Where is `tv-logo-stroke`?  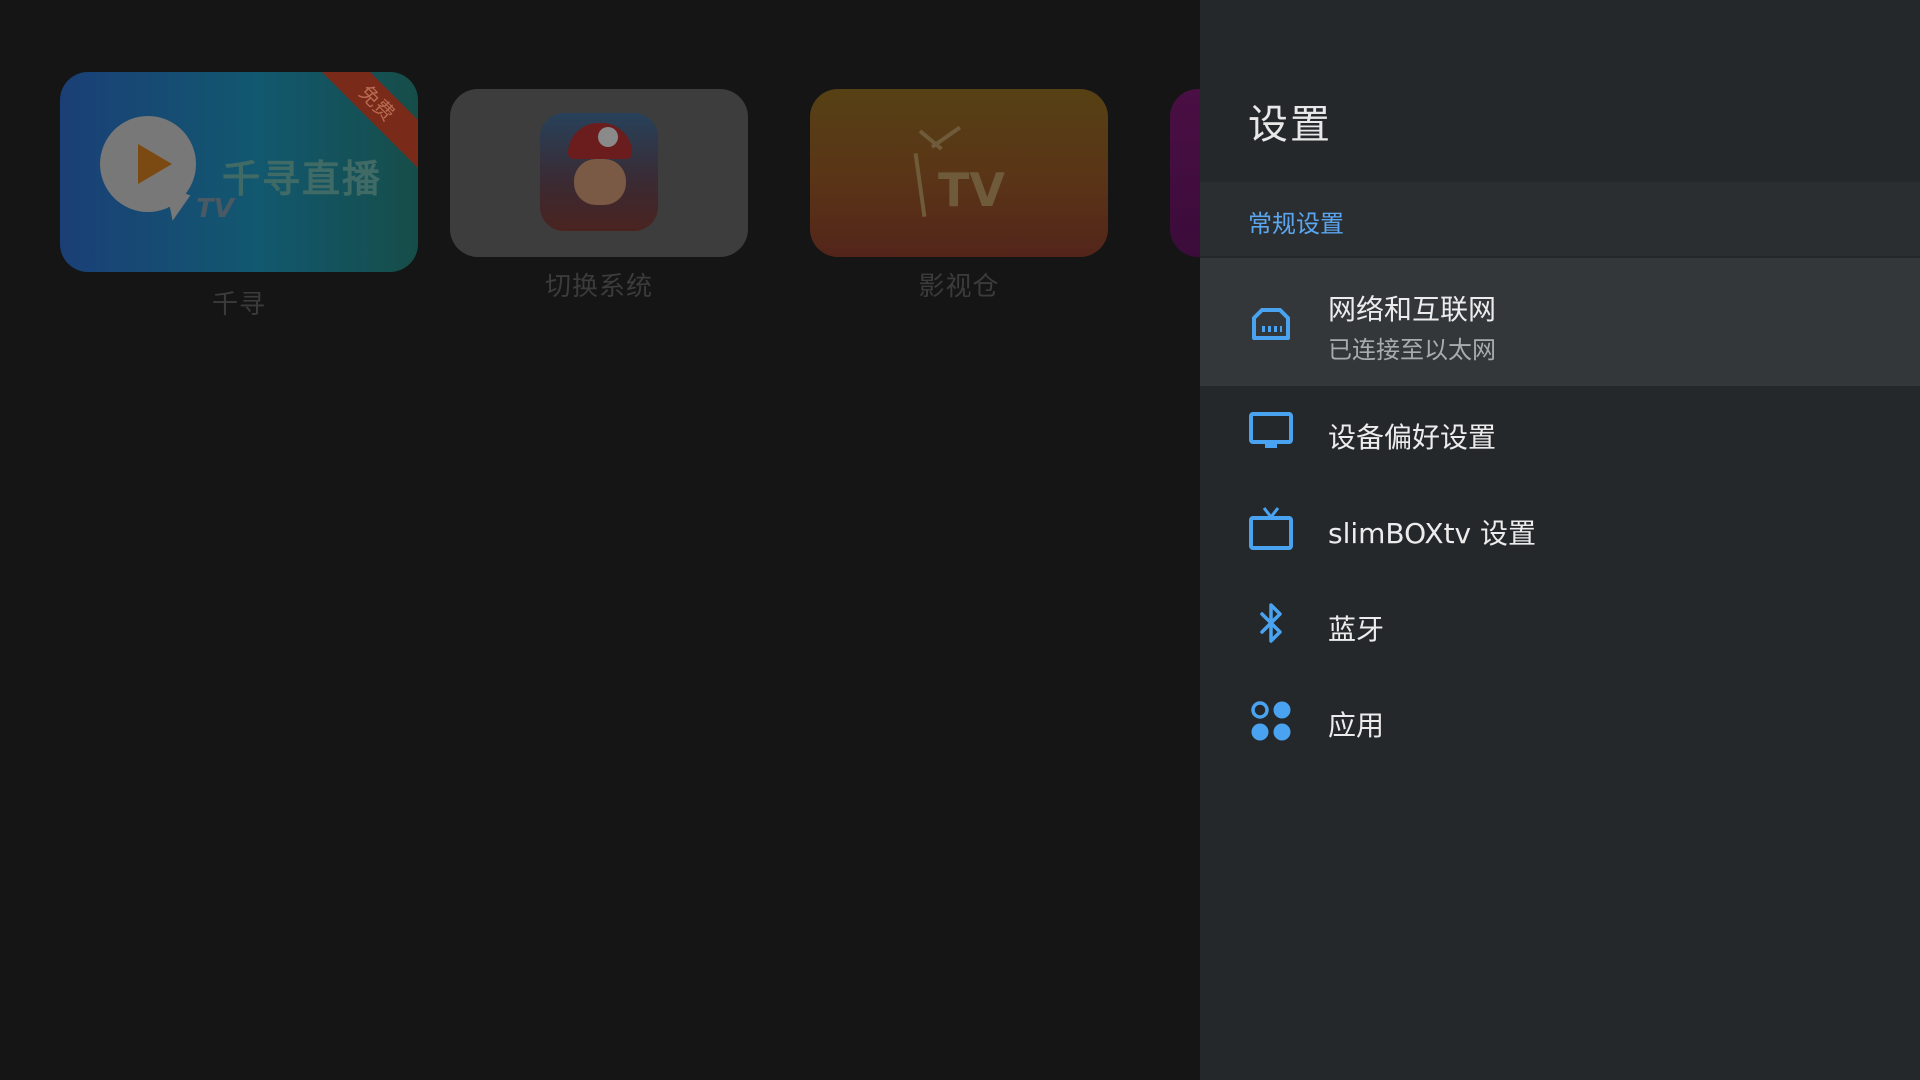 tv-logo-stroke is located at coordinates (920, 185).